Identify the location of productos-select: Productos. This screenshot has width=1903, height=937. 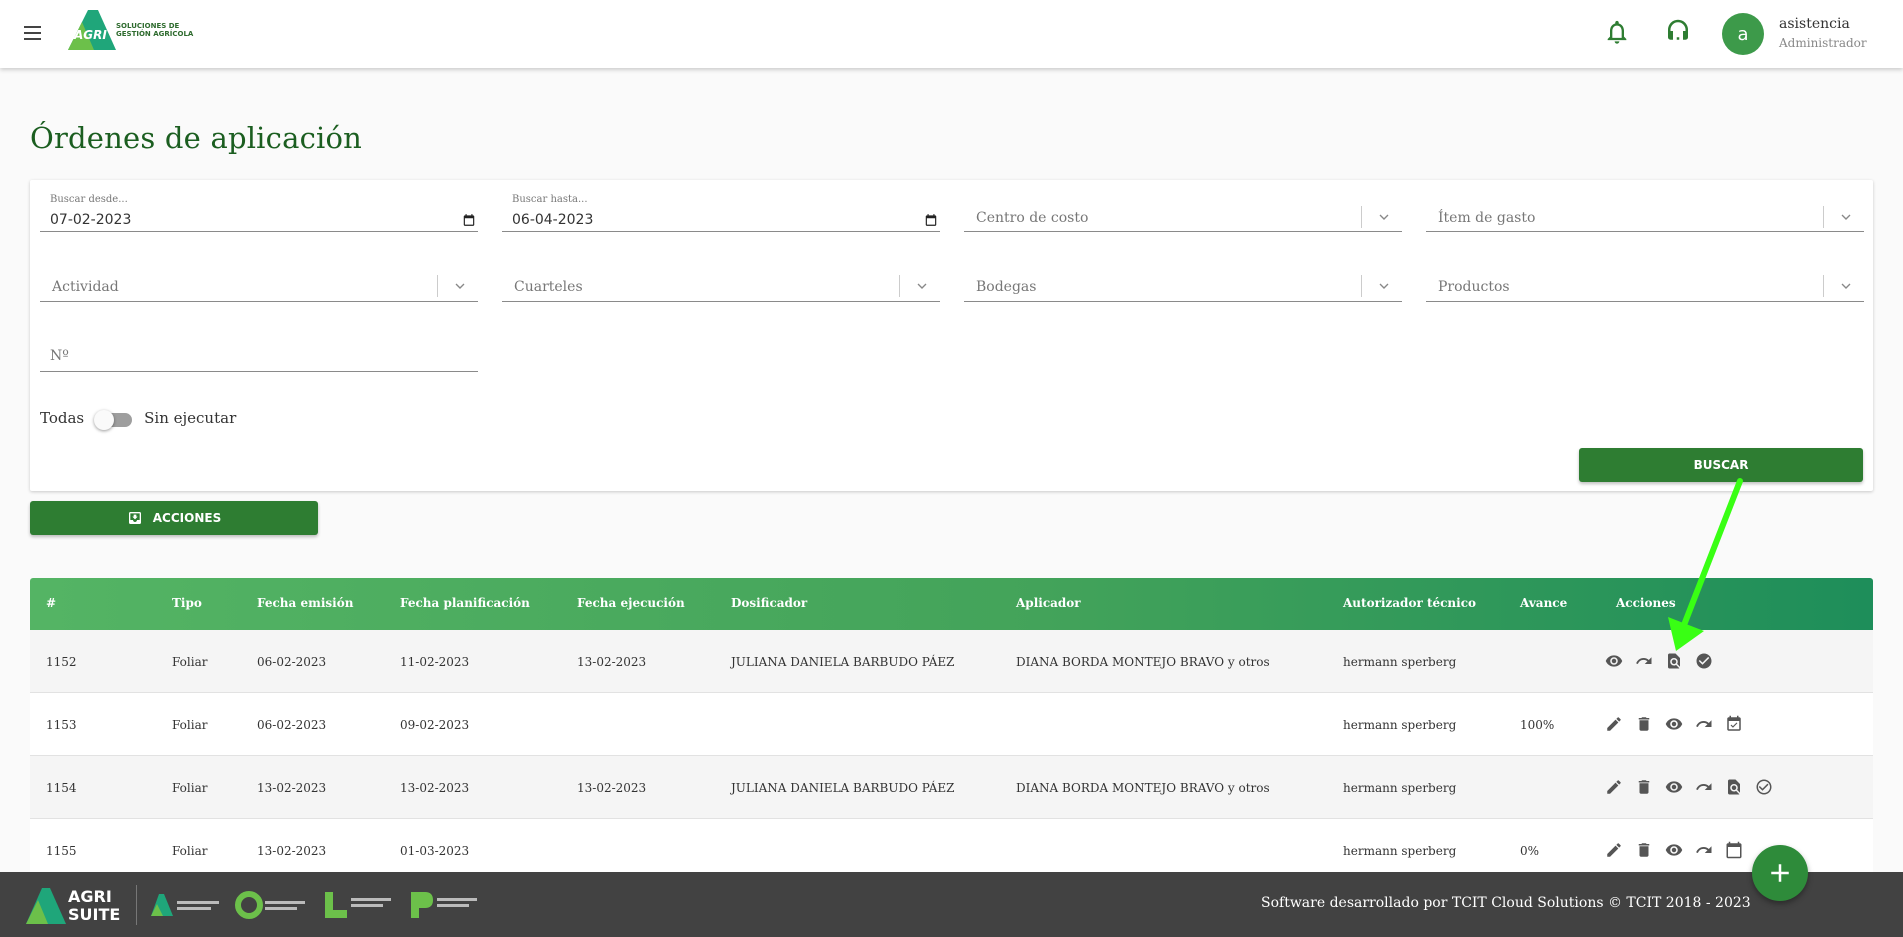
(1645, 283).